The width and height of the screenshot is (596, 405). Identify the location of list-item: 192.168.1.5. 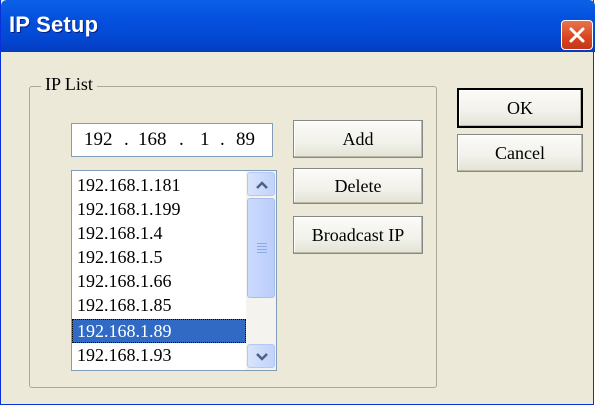
(159, 257).